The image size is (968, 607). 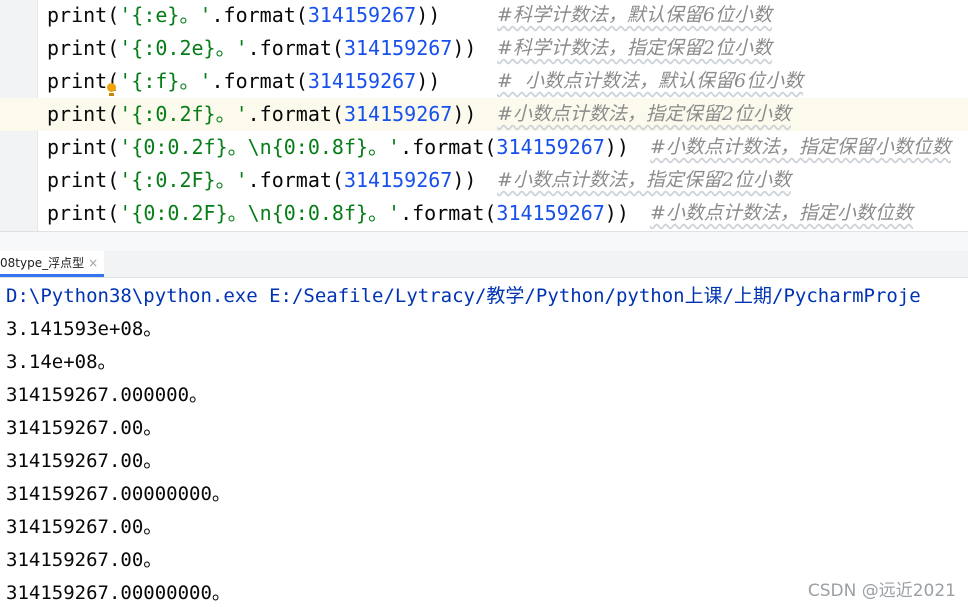 I want to click on intention-bulb-icon, so click(x=111, y=87).